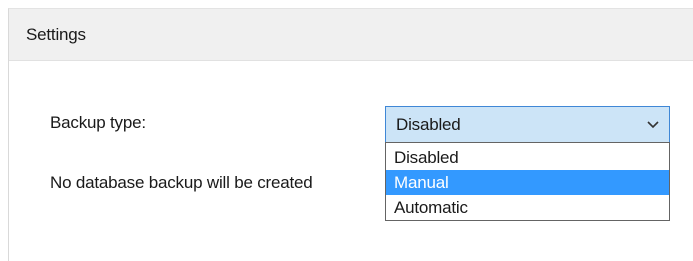 This screenshot has height=261, width=693. I want to click on chevron-down-icon, so click(653, 125).